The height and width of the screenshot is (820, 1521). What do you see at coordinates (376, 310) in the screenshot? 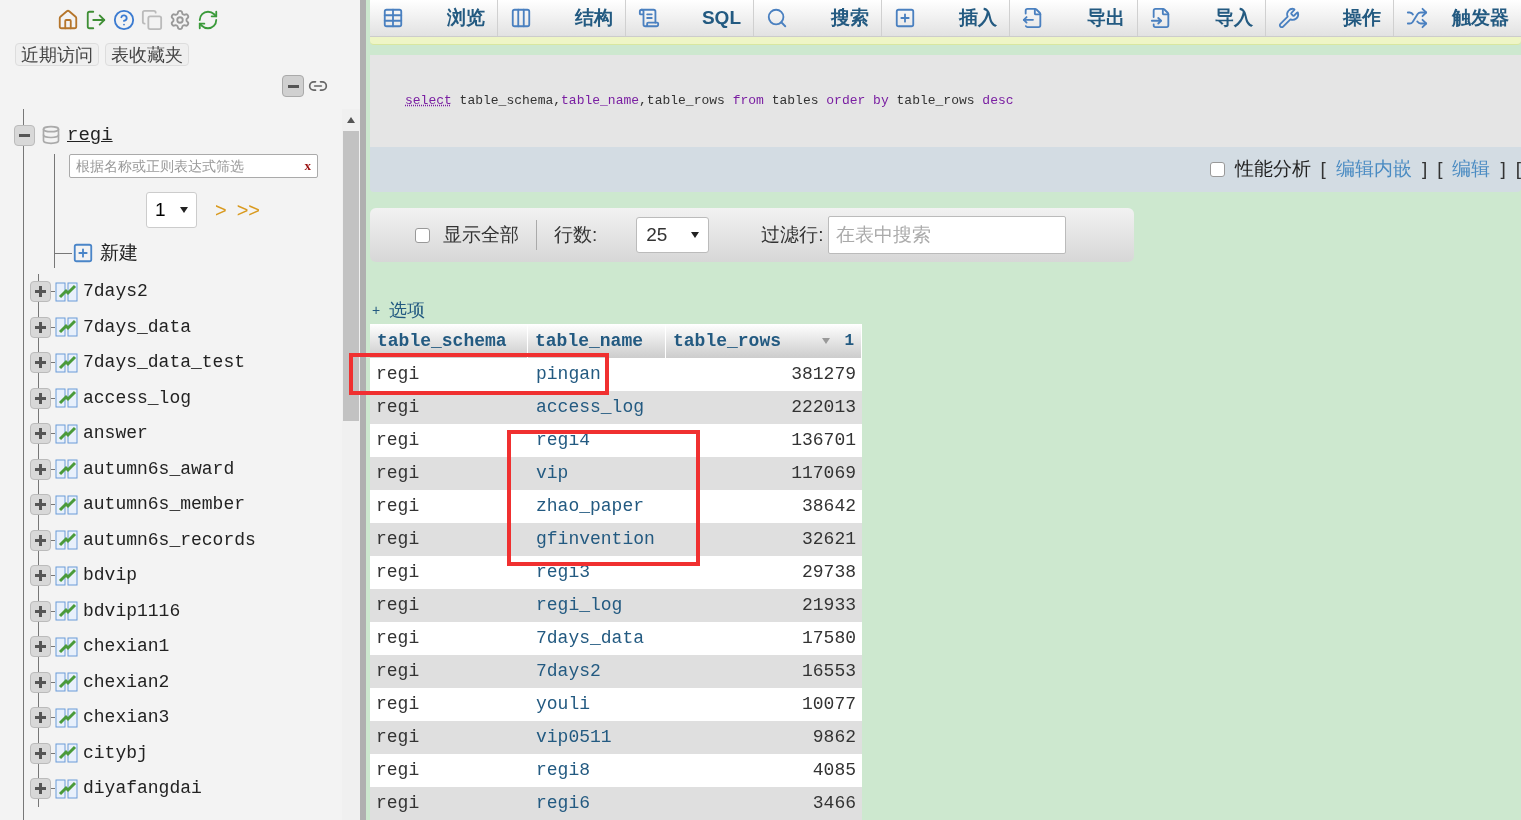
I see `plus-sign: +` at bounding box center [376, 310].